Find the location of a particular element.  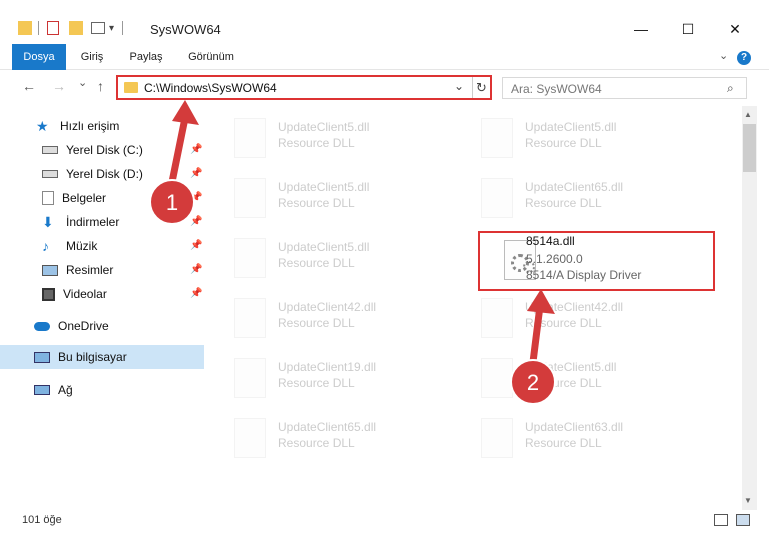

callout-number: 1 is located at coordinates (172, 202).